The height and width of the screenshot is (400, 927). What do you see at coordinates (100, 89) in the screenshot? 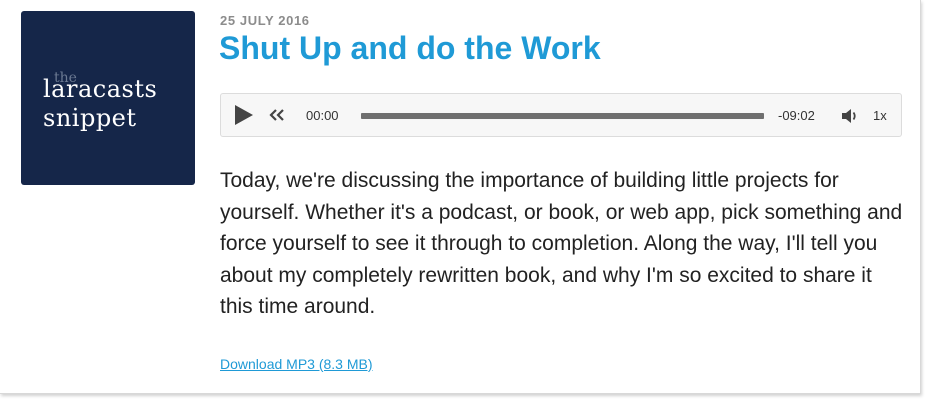
I see `cover-title-line1: laracasts` at bounding box center [100, 89].